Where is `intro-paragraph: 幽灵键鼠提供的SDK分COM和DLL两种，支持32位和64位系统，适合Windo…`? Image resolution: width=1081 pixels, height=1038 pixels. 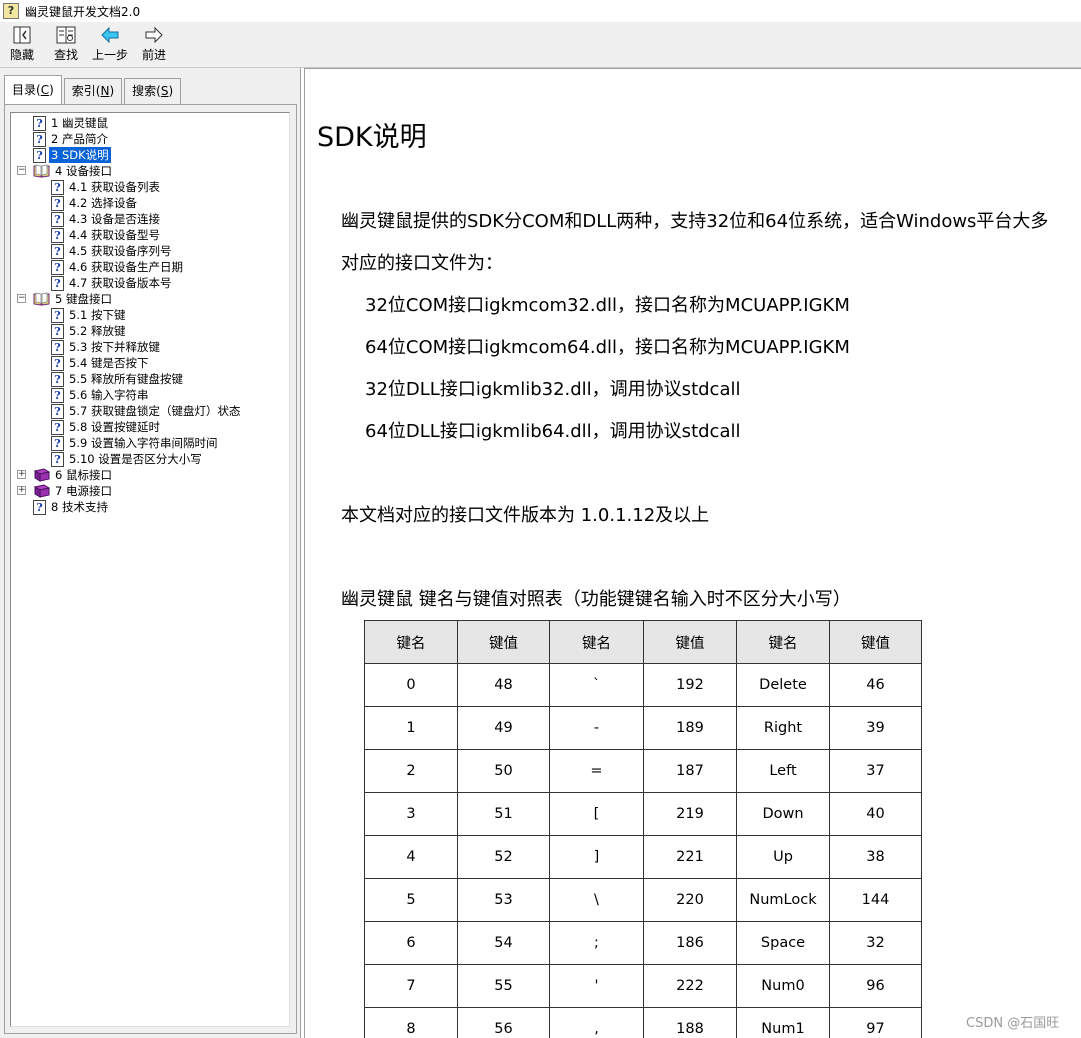
intro-paragraph: 幽灵键鼠提供的SDK分COM和DLL两种，支持32位和64位系统，适合Windo… is located at coordinates (695, 221).